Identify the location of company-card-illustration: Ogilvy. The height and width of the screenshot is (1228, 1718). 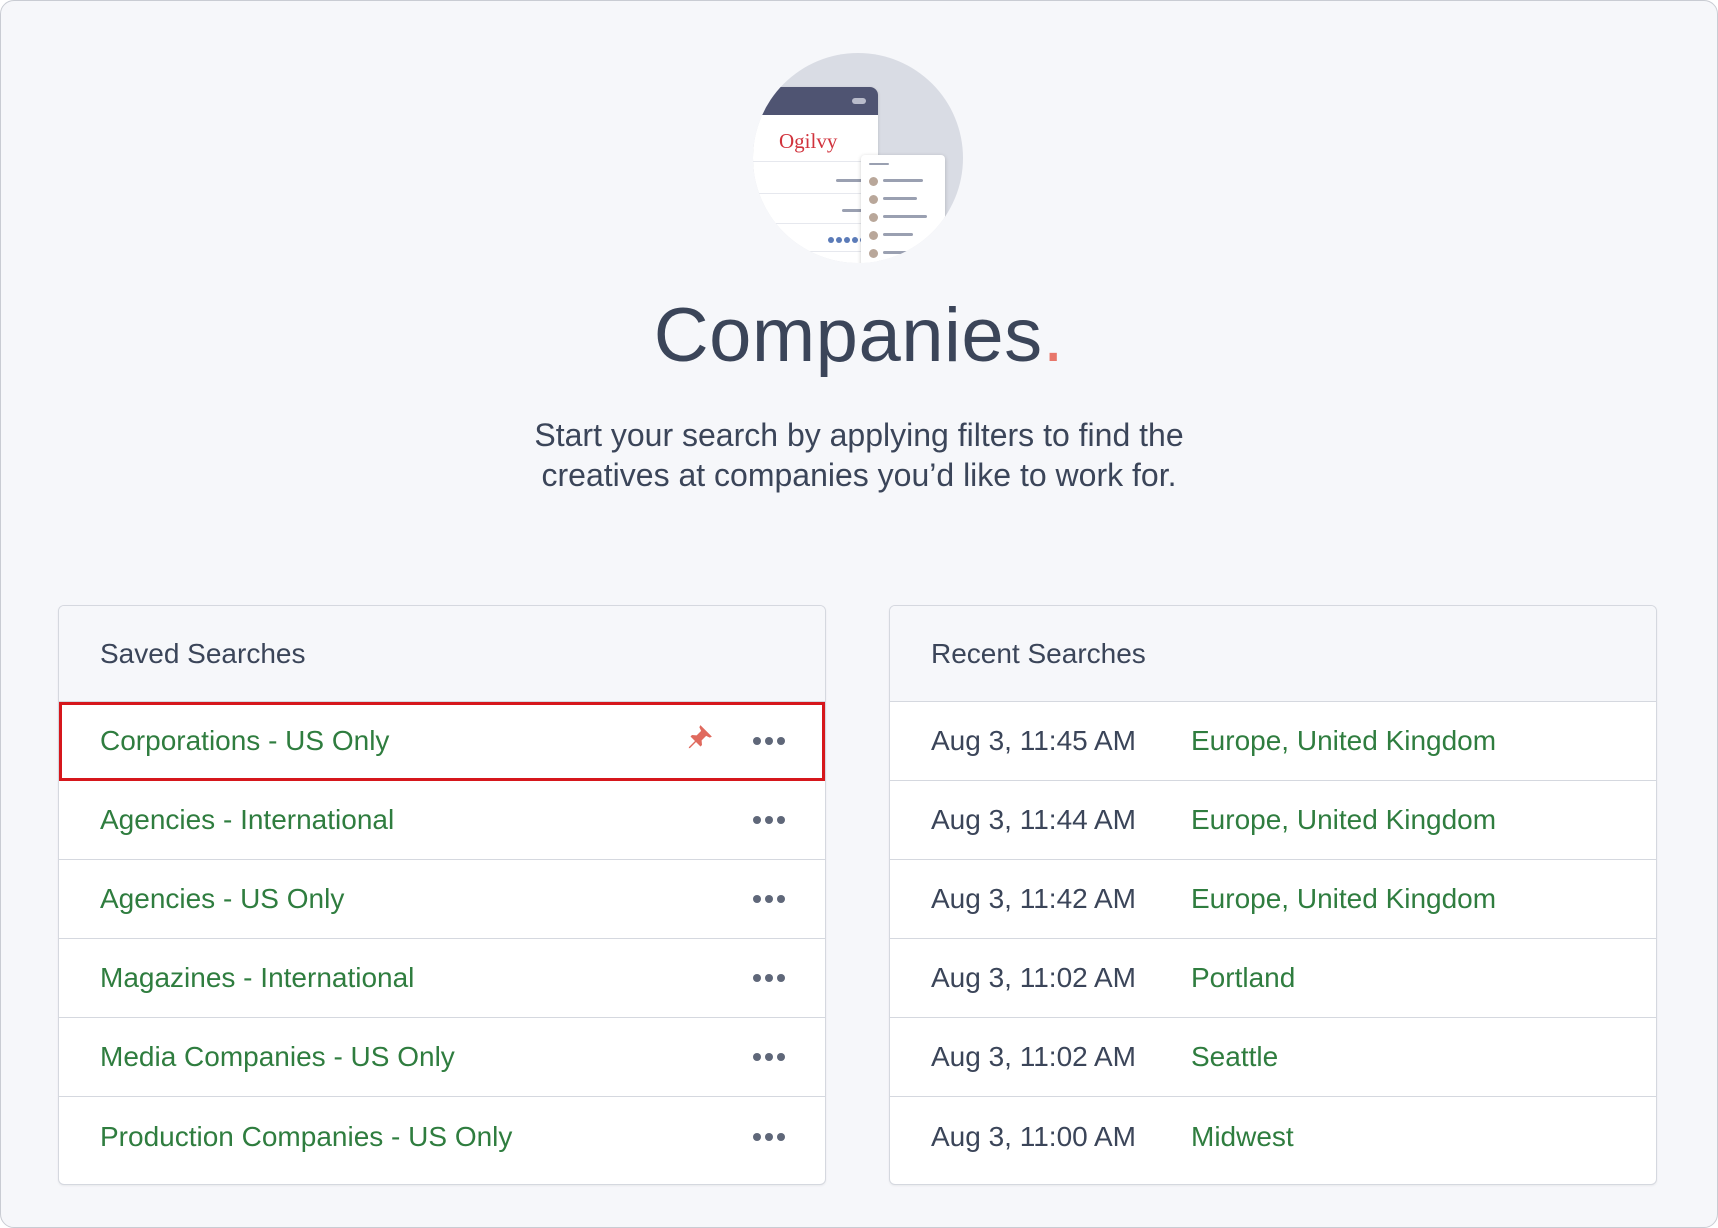
(815, 175).